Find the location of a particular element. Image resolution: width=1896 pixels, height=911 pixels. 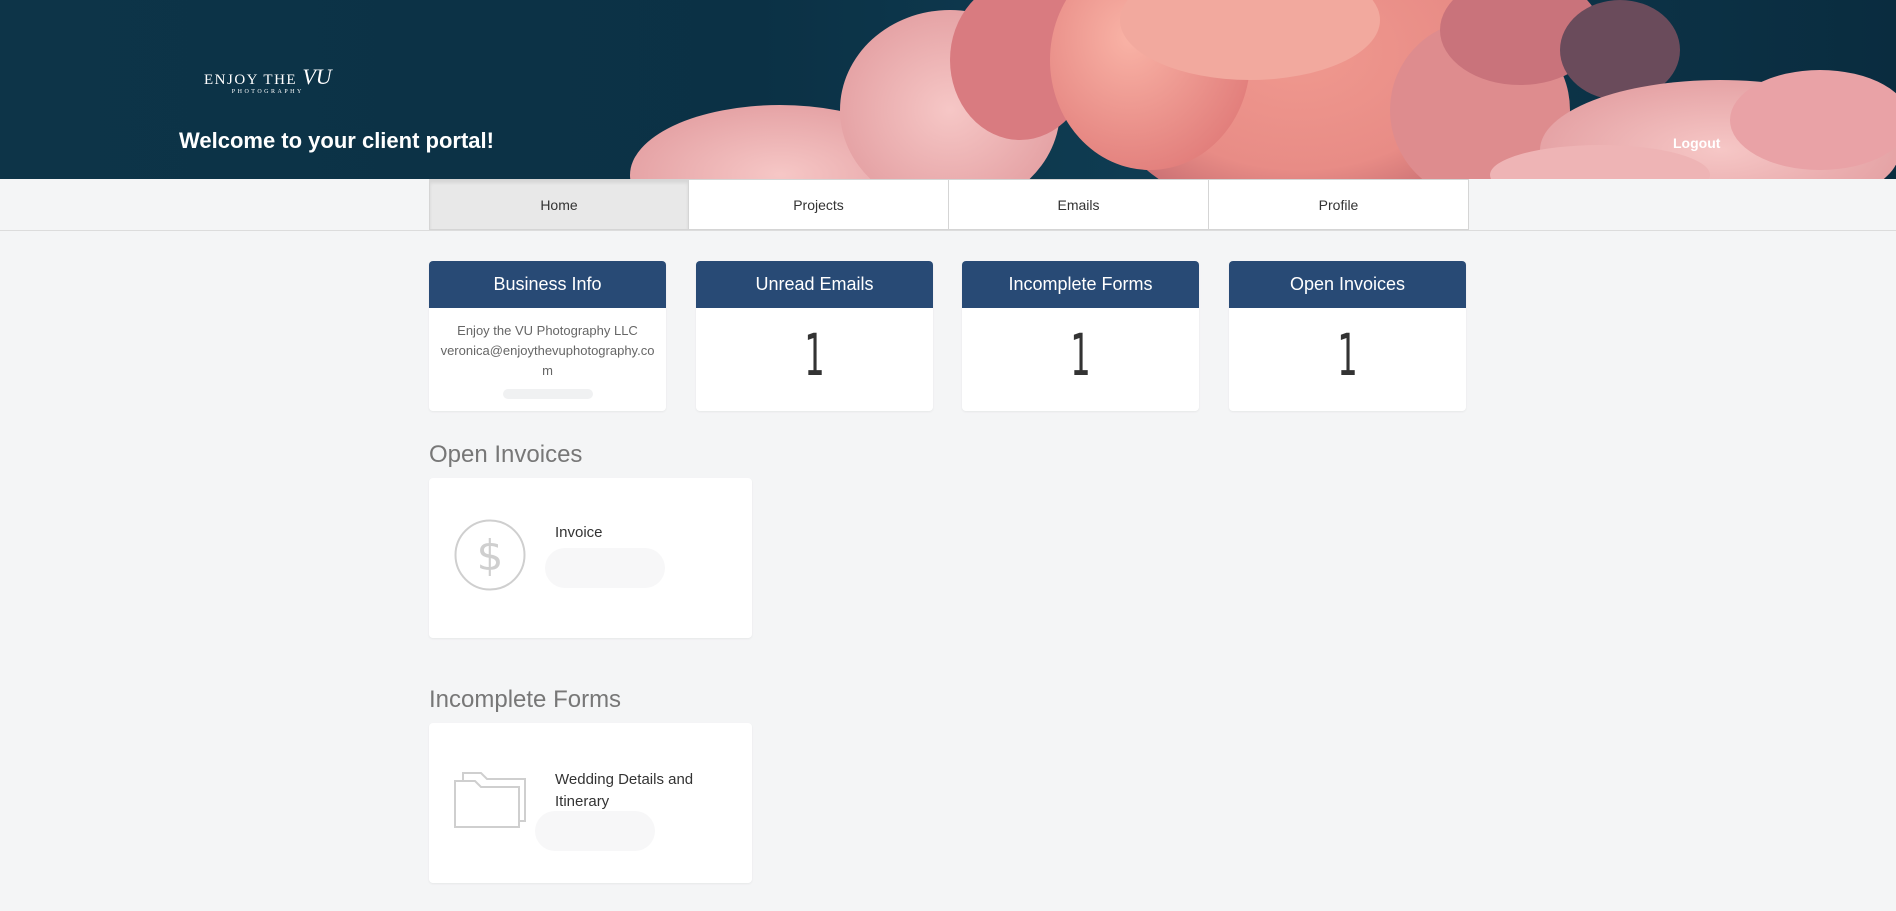

tab-projects: Projects is located at coordinates (819, 204).